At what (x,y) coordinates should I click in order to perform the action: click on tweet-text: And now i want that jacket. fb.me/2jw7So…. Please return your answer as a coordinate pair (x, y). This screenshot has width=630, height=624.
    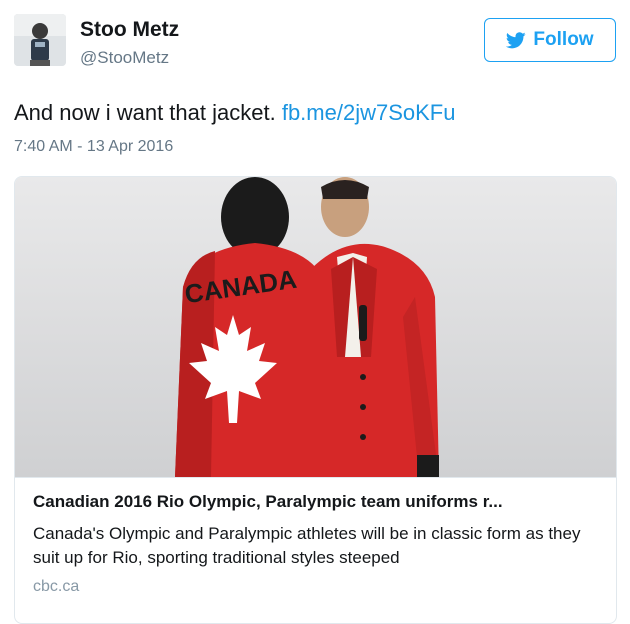
    Looking at the image, I should click on (234, 113).